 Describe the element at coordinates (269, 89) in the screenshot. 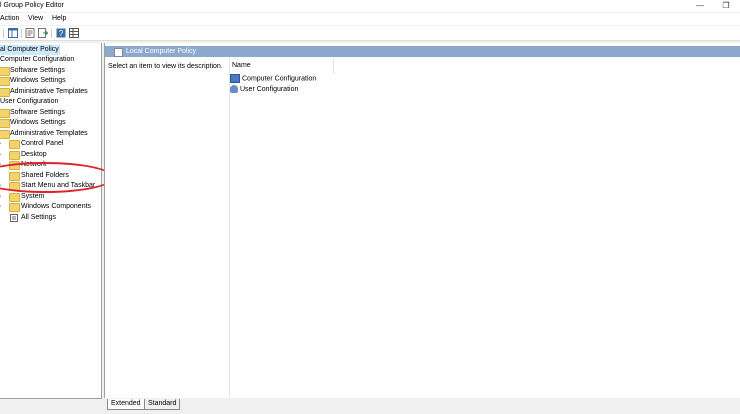

I see `list-item-label: User Configuration` at that location.